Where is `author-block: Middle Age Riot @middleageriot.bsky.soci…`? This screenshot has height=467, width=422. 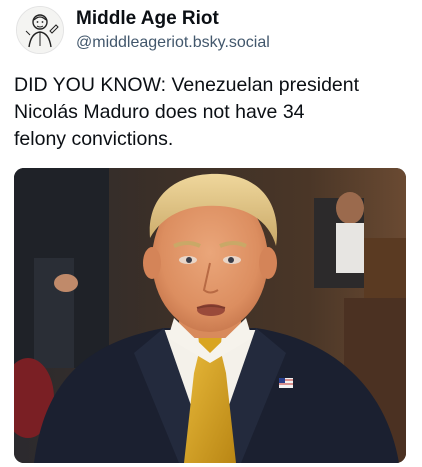
author-block: Middle Age Riot @middleageriot.bsky.soci… is located at coordinates (173, 30).